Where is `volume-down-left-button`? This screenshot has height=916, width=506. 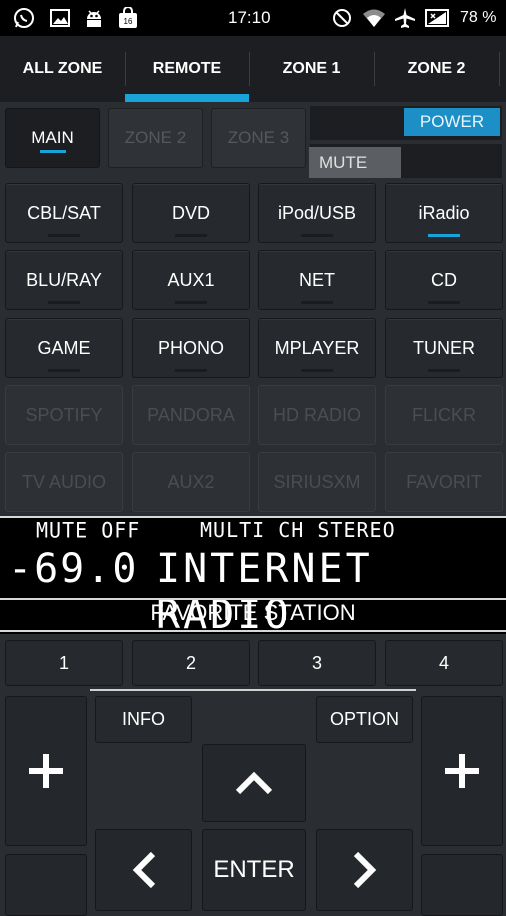 volume-down-left-button is located at coordinates (46, 885).